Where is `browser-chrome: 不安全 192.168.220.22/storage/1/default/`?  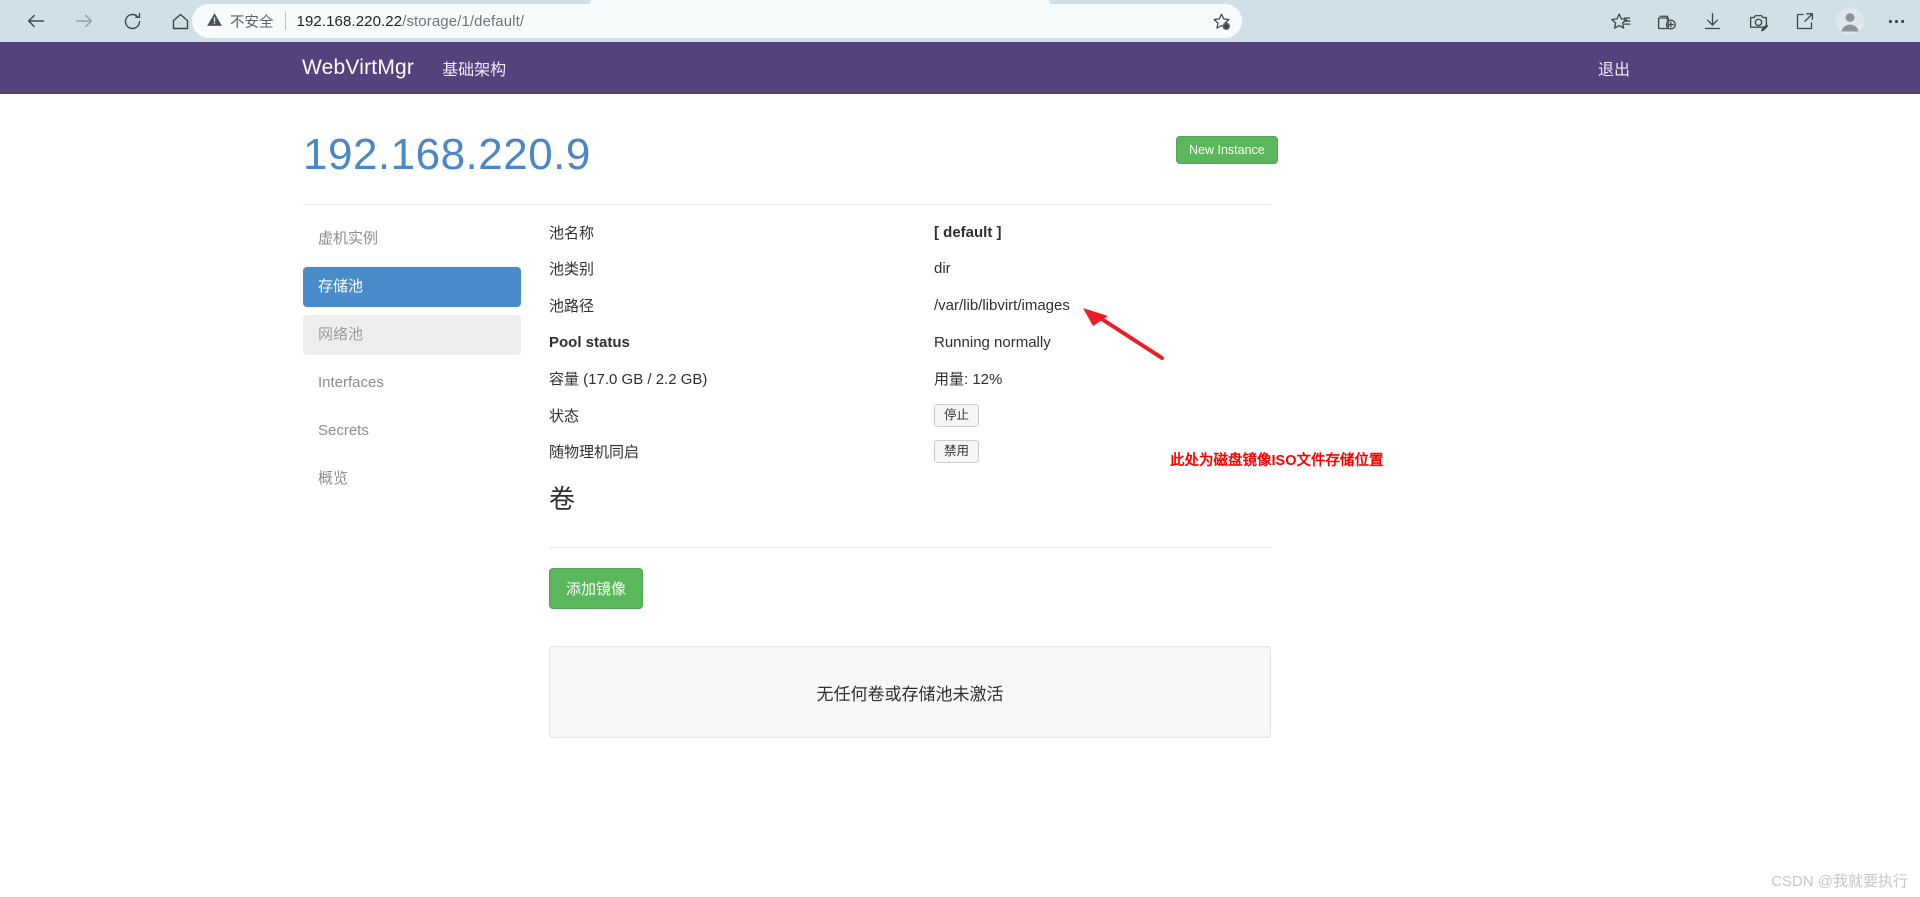 browser-chrome: 不安全 192.168.220.22/storage/1/default/ is located at coordinates (960, 21).